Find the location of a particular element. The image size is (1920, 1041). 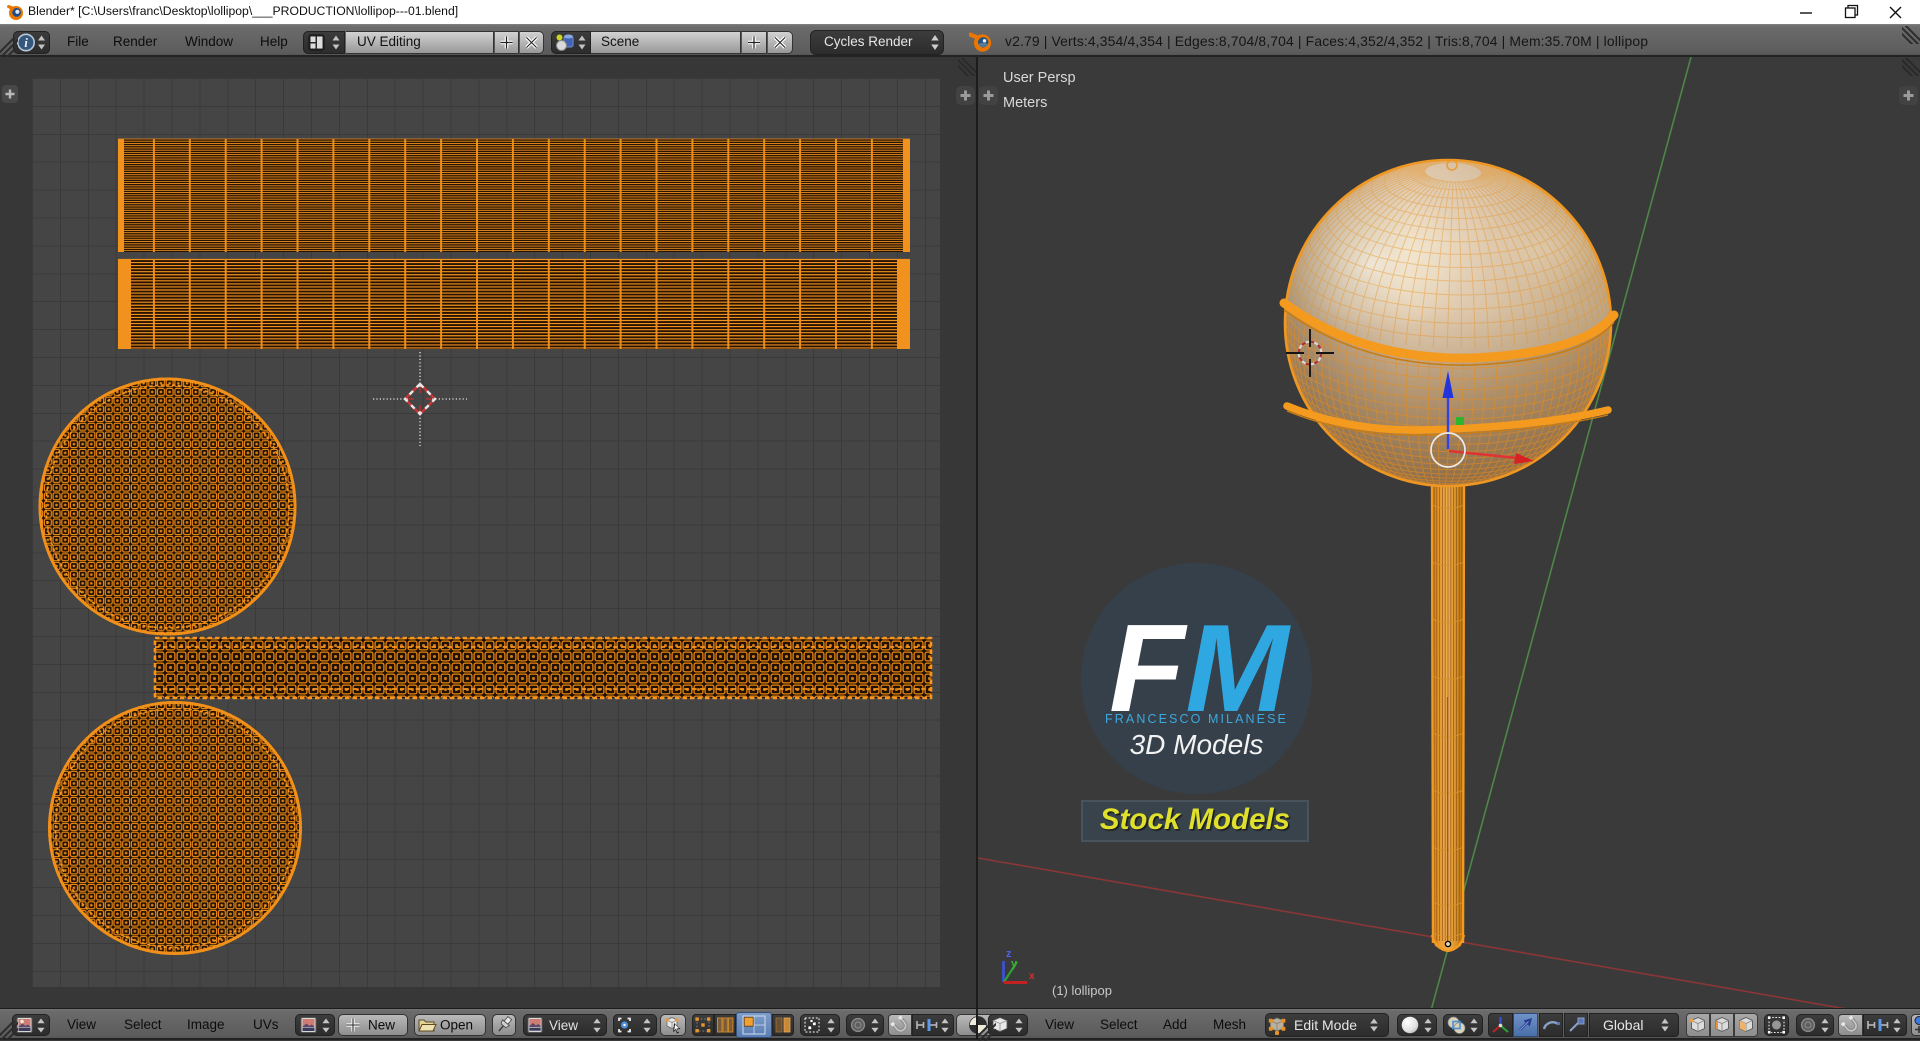

svg-text: View is located at coordinates (563, 1025).